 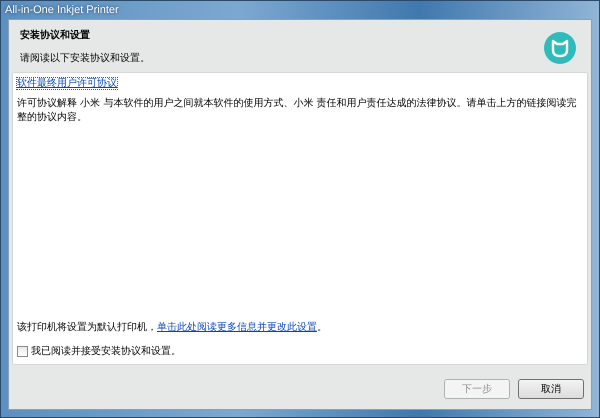 What do you see at coordinates (87, 327) in the screenshot?
I see `default-printer-text: 该打印机将设置为默认打印机，` at bounding box center [87, 327].